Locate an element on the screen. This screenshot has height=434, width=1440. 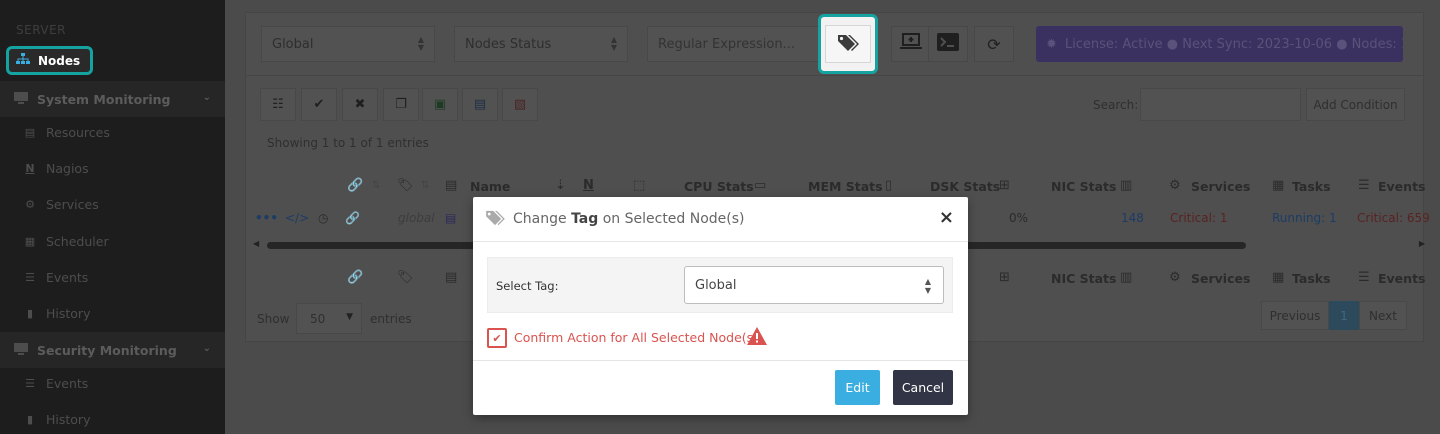
row-events: Critical: 659 is located at coordinates (1393, 218).